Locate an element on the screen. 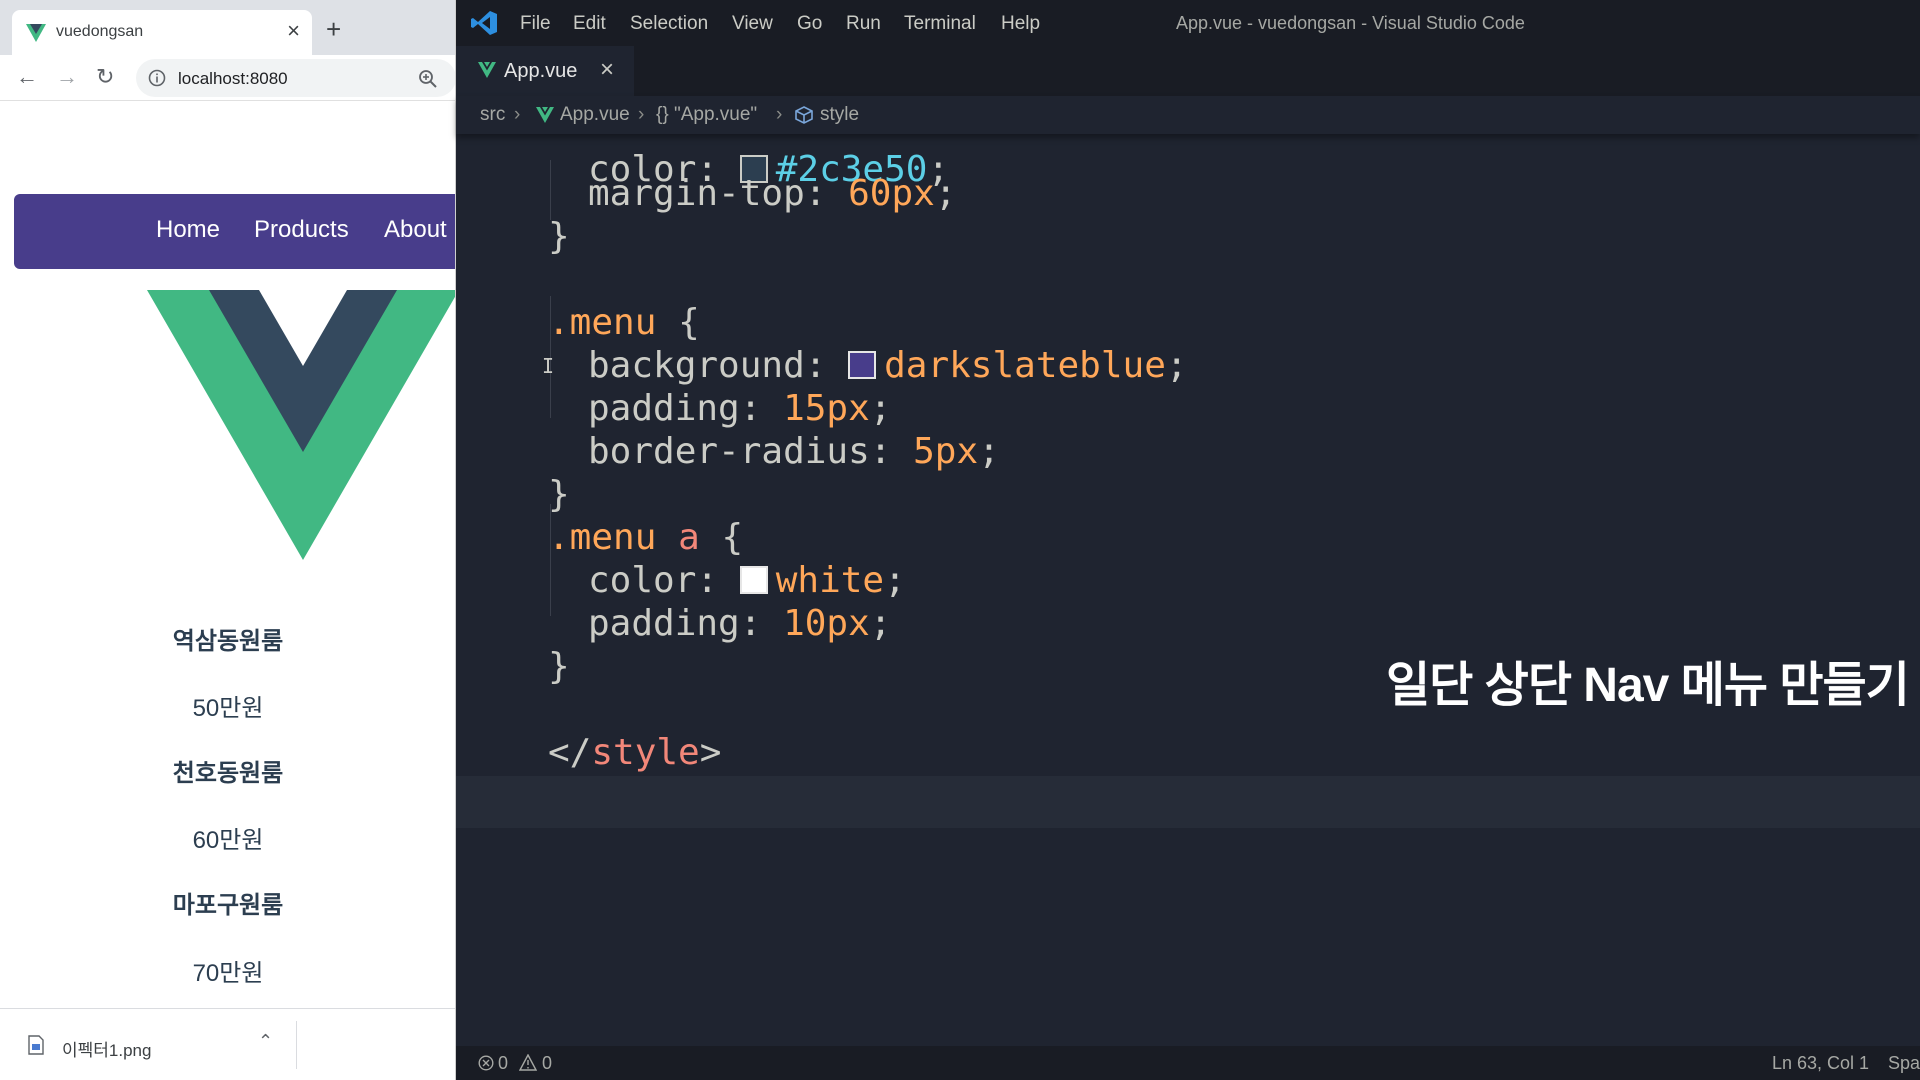 This screenshot has height=1080, width=1920. room-price: 50만원 is located at coordinates (228, 708).